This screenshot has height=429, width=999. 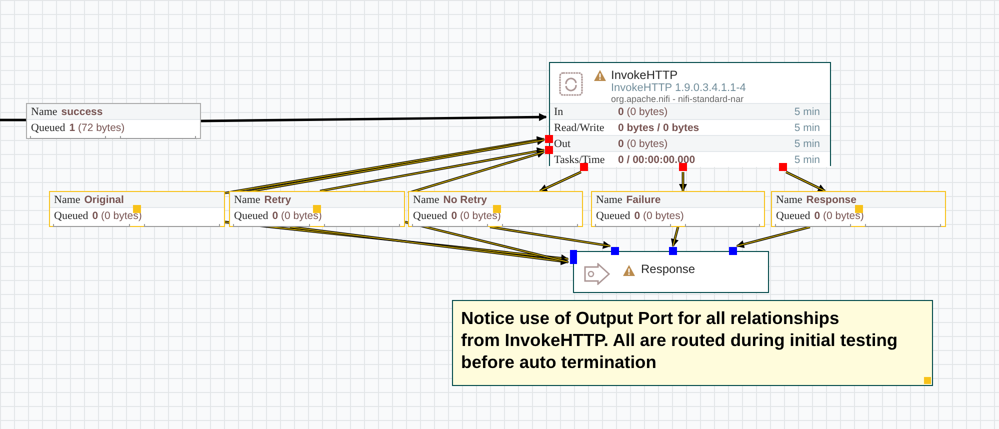 What do you see at coordinates (579, 128) in the screenshot?
I see `stat-label: Read/Write` at bounding box center [579, 128].